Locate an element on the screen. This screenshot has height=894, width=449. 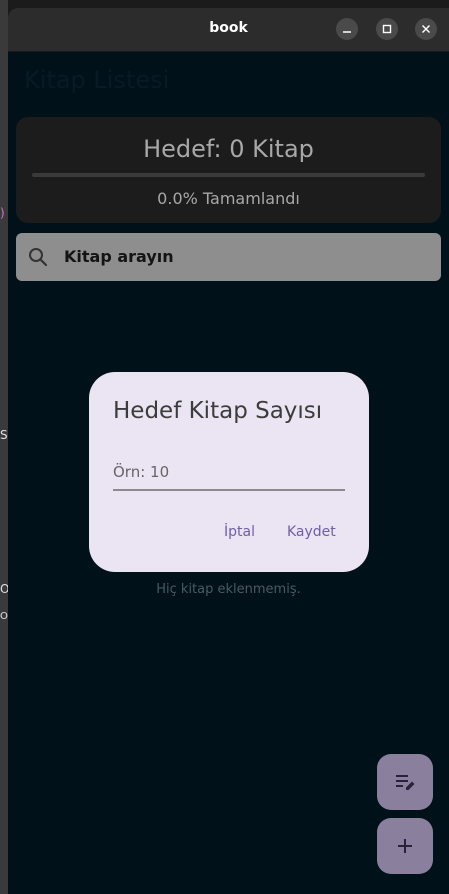
goal-card: Hedef: 0 Kitap 0.0% Tamamlandı is located at coordinates (228, 170).